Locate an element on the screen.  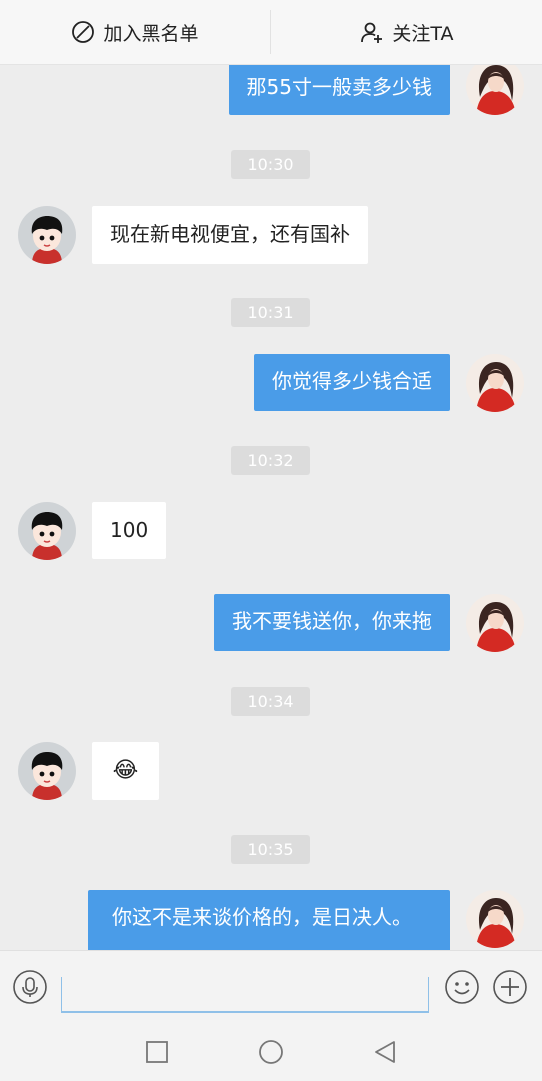
timestamp: 10:35 is located at coordinates (270, 849).